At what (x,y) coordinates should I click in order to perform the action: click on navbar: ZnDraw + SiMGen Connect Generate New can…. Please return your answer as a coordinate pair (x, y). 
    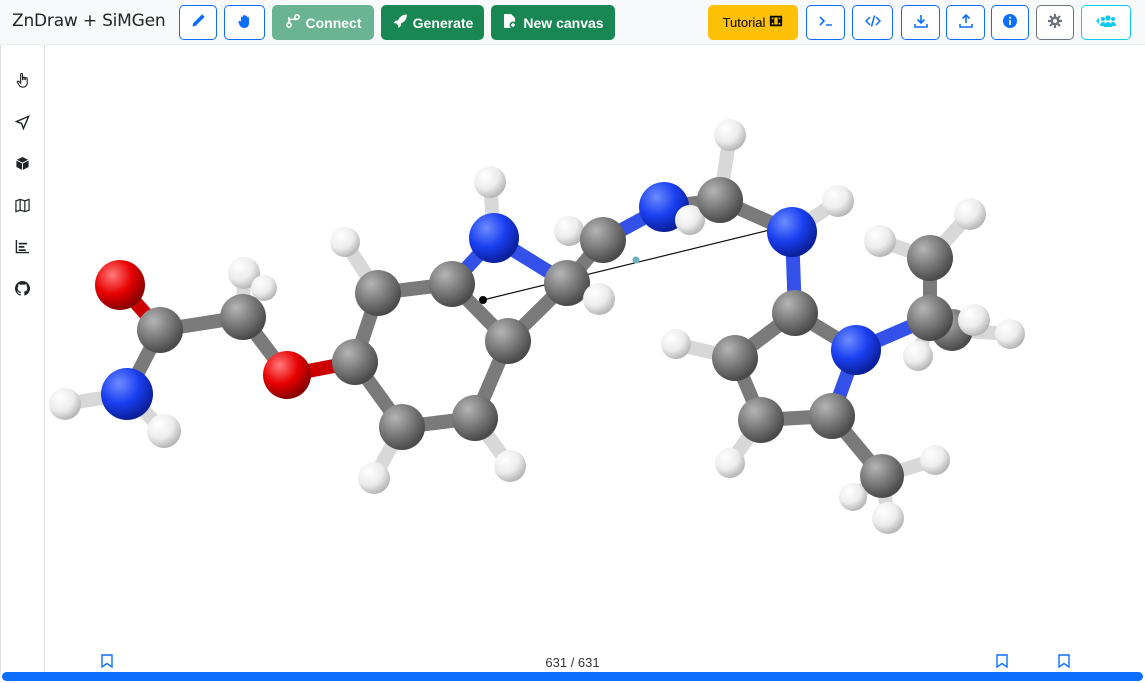
    Looking at the image, I should click on (572, 22).